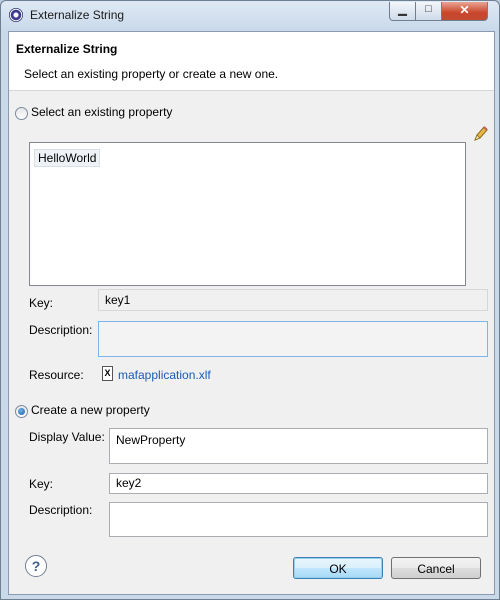  I want to click on existing-description-label: Description:, so click(61, 330).